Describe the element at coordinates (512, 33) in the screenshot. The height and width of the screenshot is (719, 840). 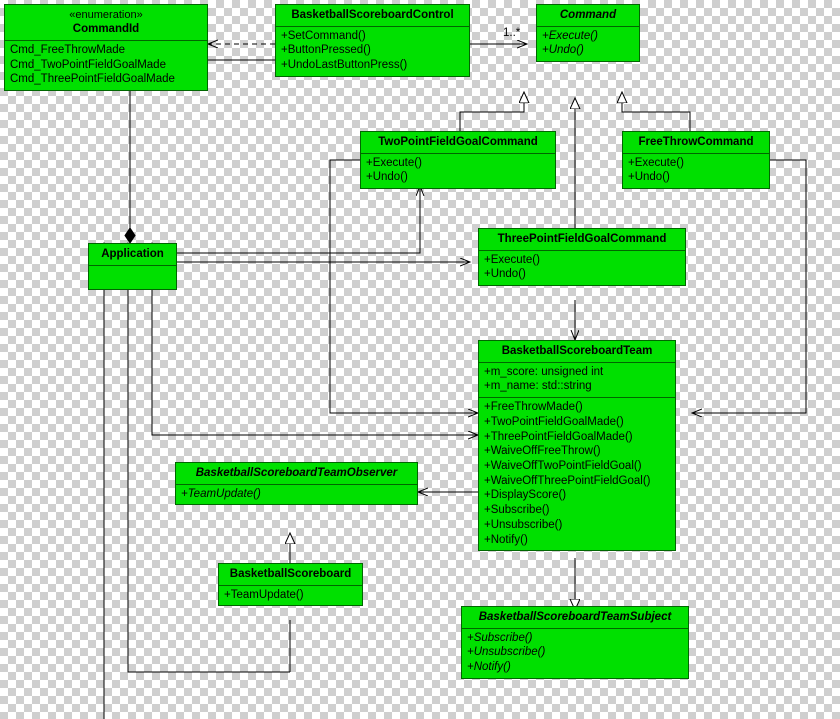
I see `multiplicity-label: 1..*` at that location.